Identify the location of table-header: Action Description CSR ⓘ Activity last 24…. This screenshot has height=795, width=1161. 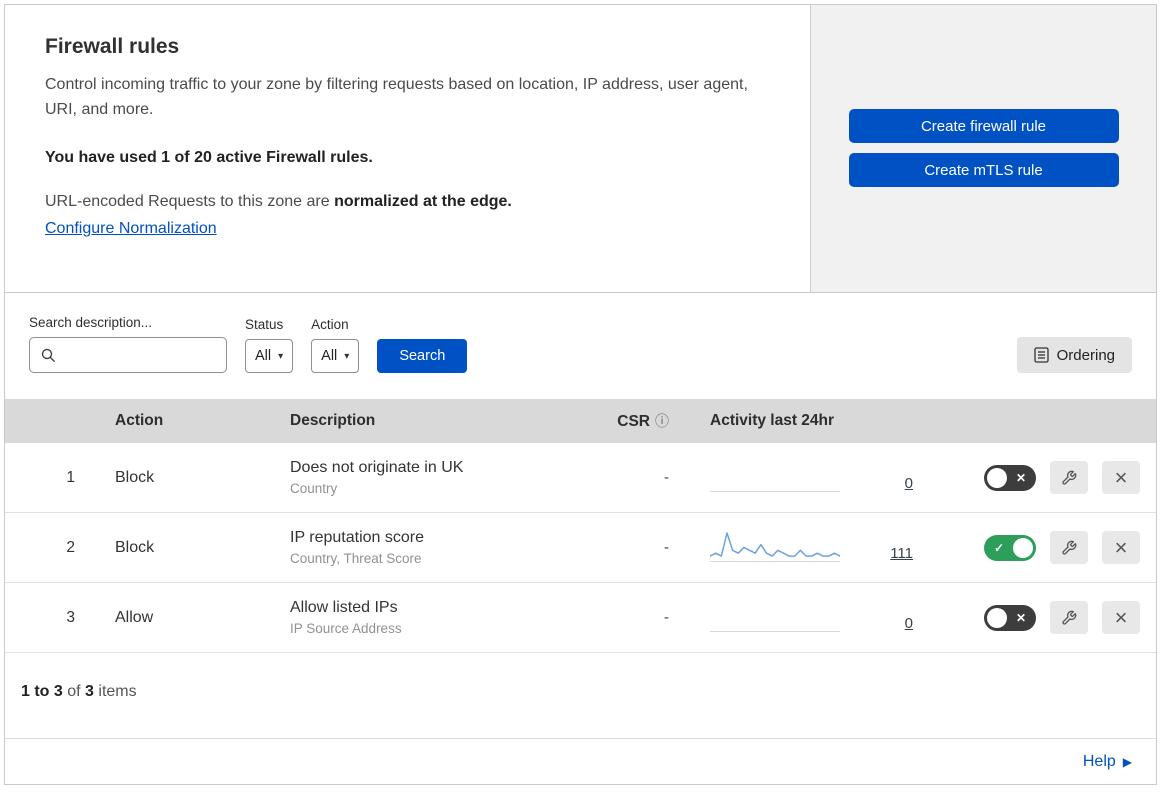
(580, 421).